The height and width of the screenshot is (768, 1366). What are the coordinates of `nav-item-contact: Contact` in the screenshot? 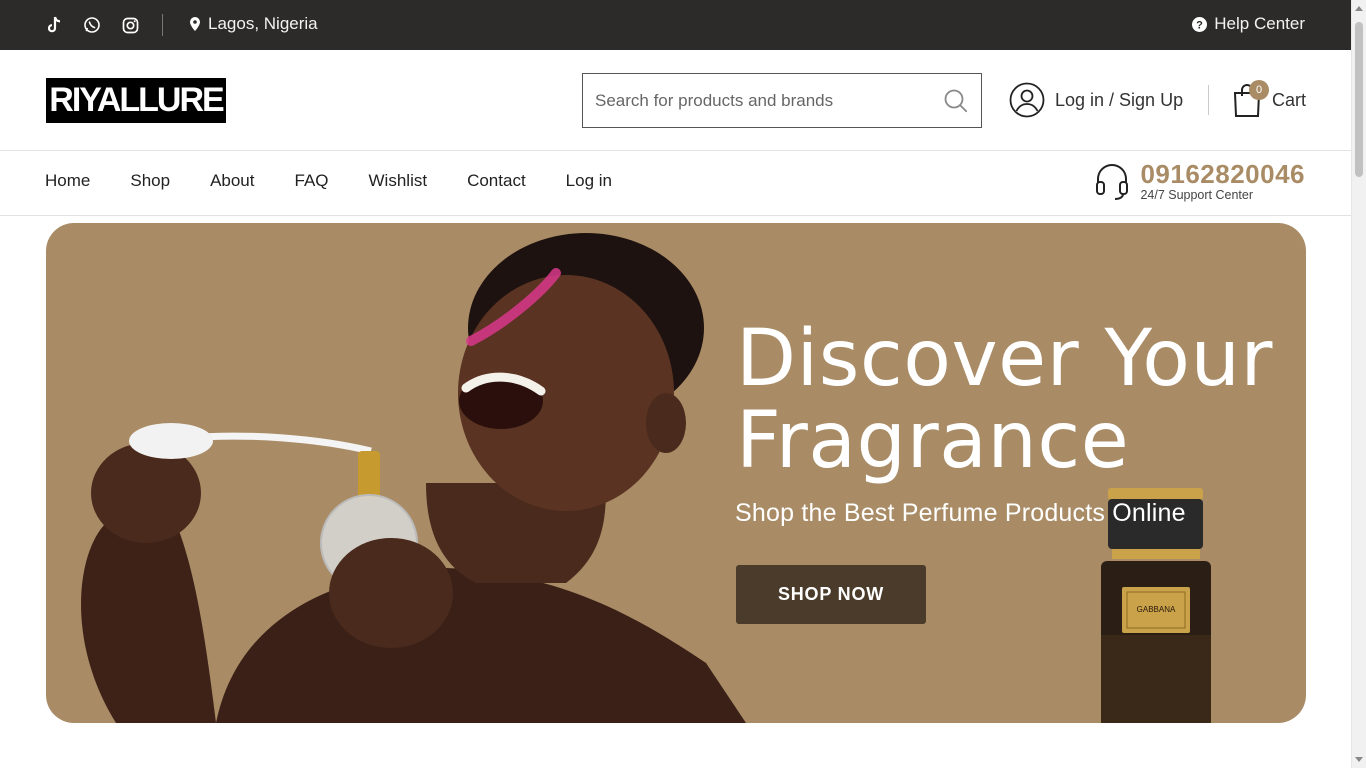 It's located at (496, 181).